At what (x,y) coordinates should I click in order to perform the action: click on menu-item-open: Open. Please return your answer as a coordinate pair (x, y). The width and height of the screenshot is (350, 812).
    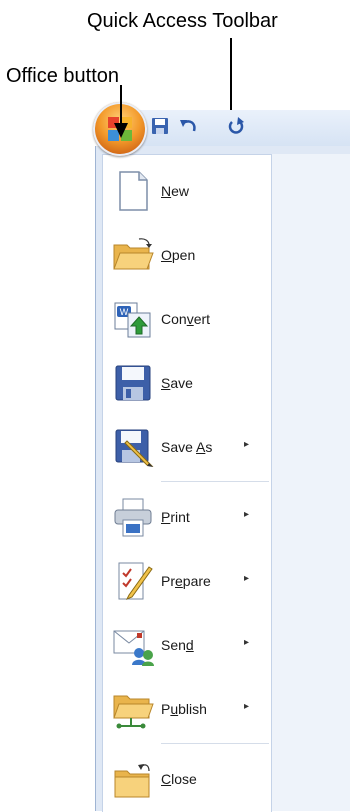
    Looking at the image, I should click on (187, 255).